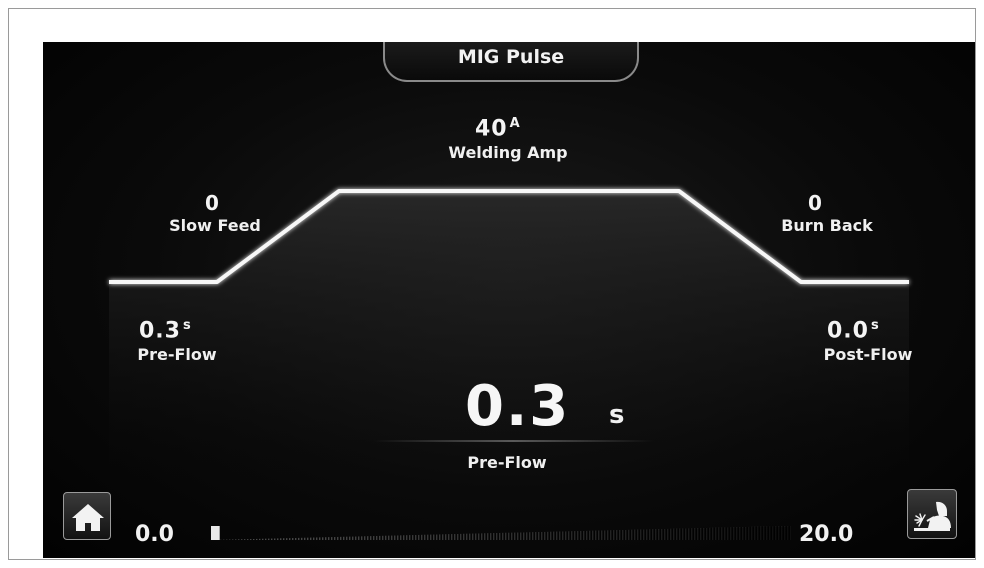 The image size is (984, 568). I want to click on post-flow-number: 0.0, so click(848, 331).